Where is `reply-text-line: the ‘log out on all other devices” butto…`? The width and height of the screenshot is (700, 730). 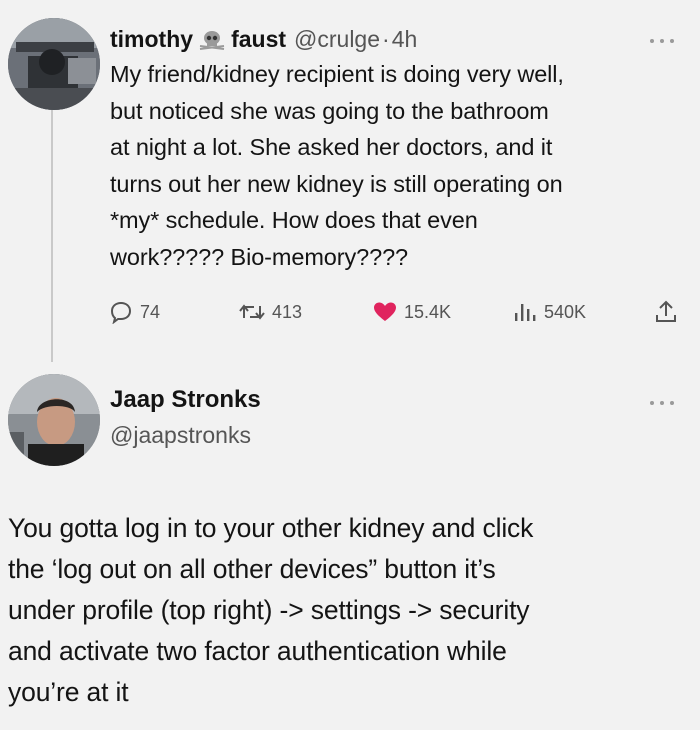 reply-text-line: the ‘log out on all other devices” butto… is located at coordinates (252, 569).